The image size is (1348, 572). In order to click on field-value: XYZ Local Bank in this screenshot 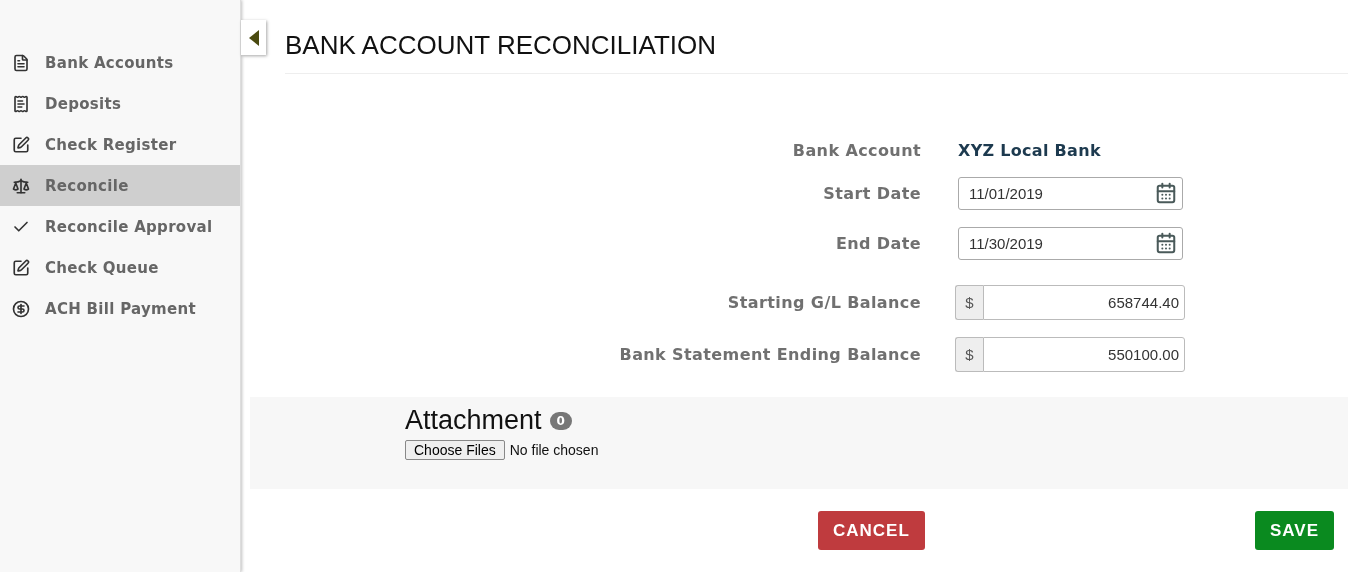, I will do `click(1029, 150)`.